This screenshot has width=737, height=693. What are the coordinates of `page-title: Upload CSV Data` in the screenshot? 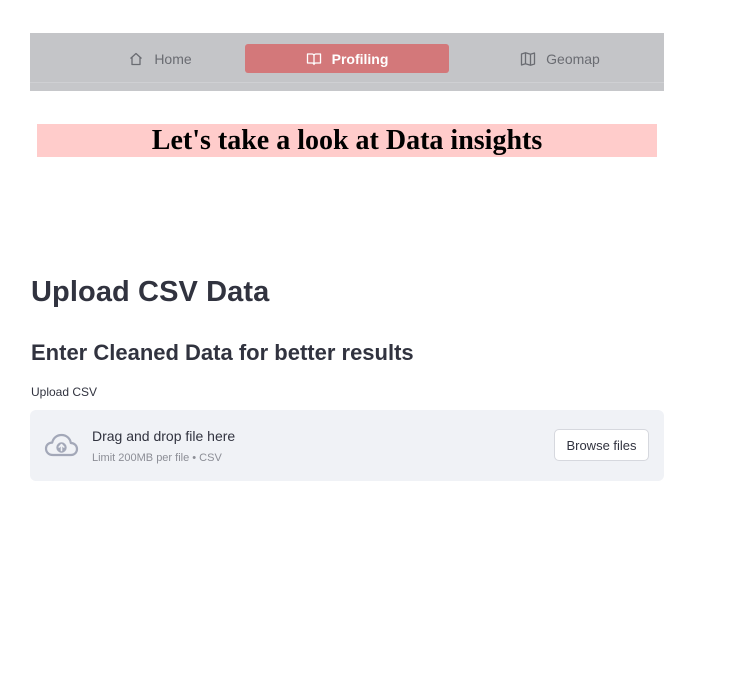 It's located at (150, 292).